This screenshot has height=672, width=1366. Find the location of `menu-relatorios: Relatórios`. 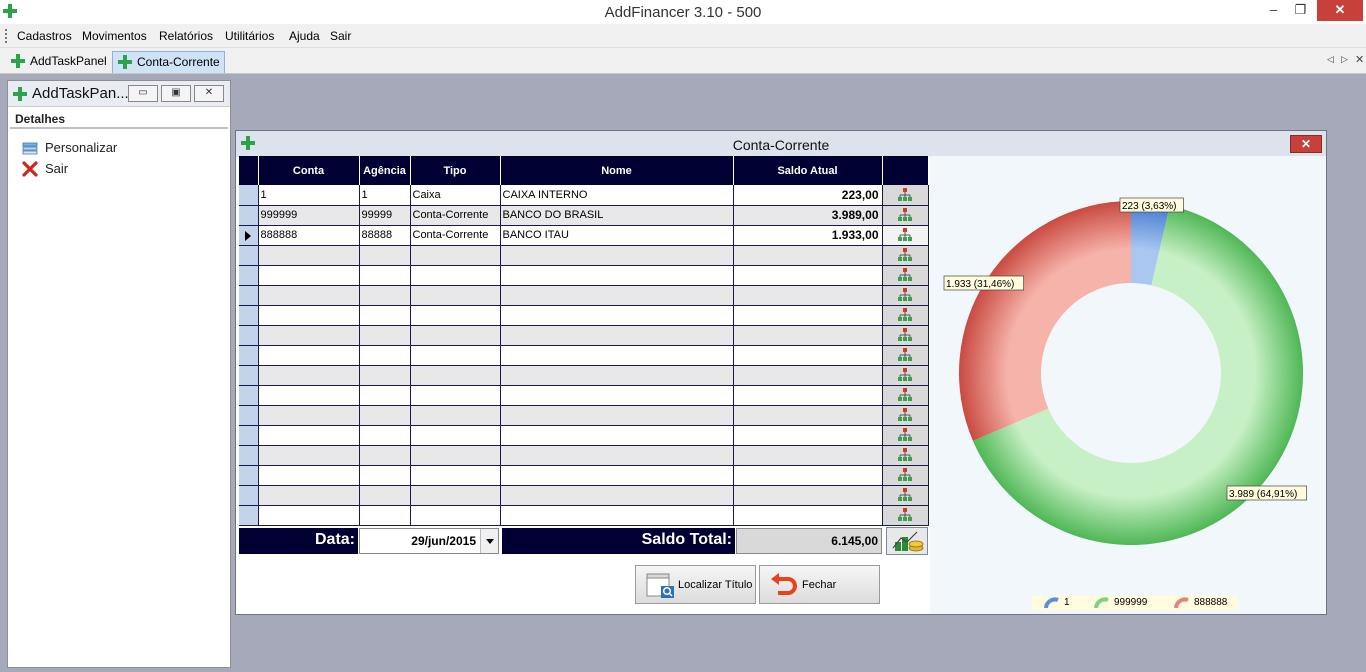

menu-relatorios: Relatórios is located at coordinates (186, 36).